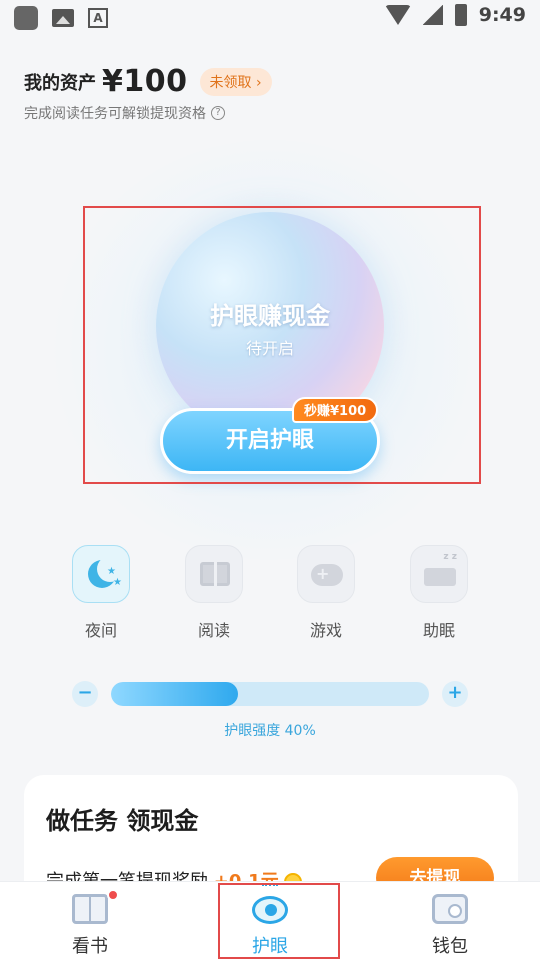 This screenshot has height=960, width=540. What do you see at coordinates (270, 910) in the screenshot?
I see `eye-icon` at bounding box center [270, 910].